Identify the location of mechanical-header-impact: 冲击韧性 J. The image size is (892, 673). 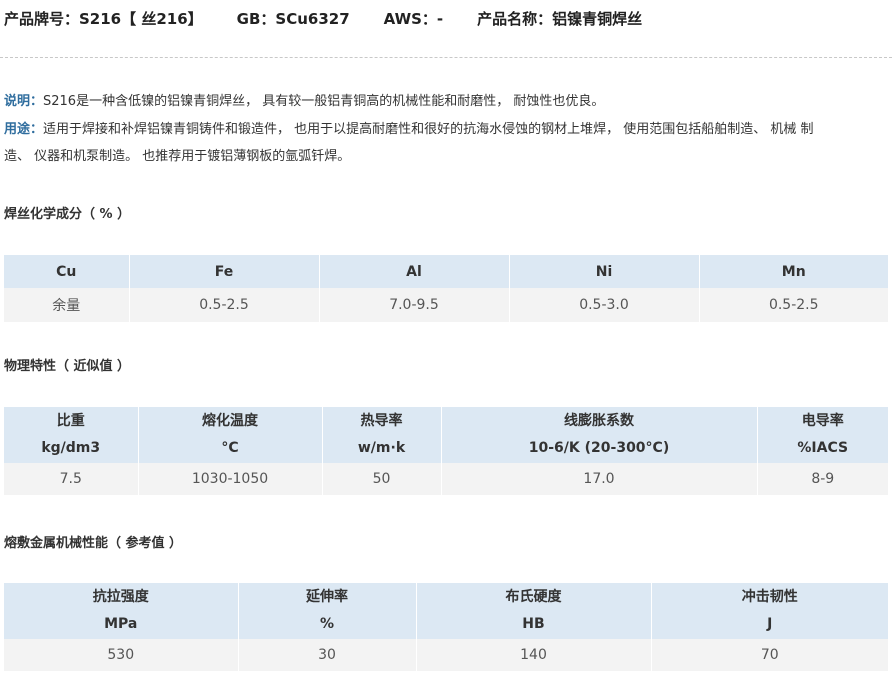
(769, 611).